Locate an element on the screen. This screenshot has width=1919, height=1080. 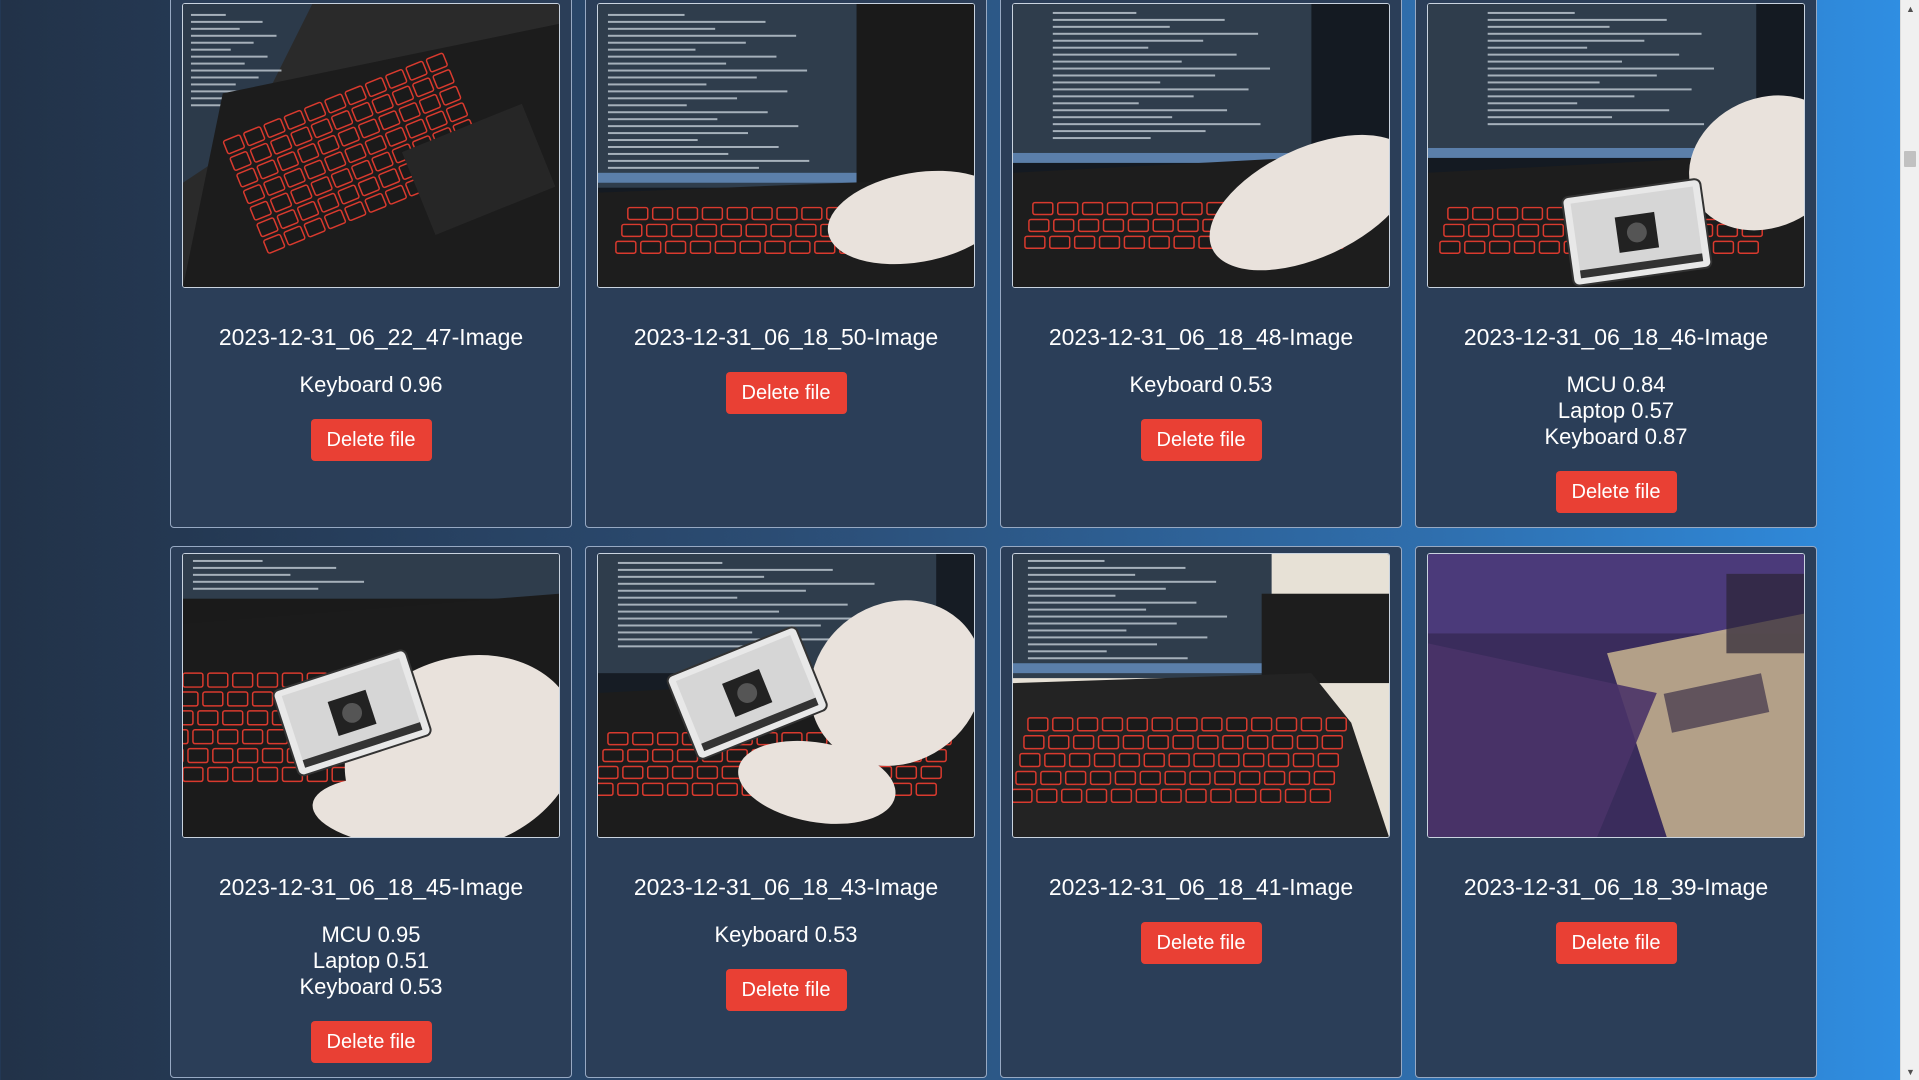
file-name: 2023-12-31_06_18_45-Image is located at coordinates (371, 887).